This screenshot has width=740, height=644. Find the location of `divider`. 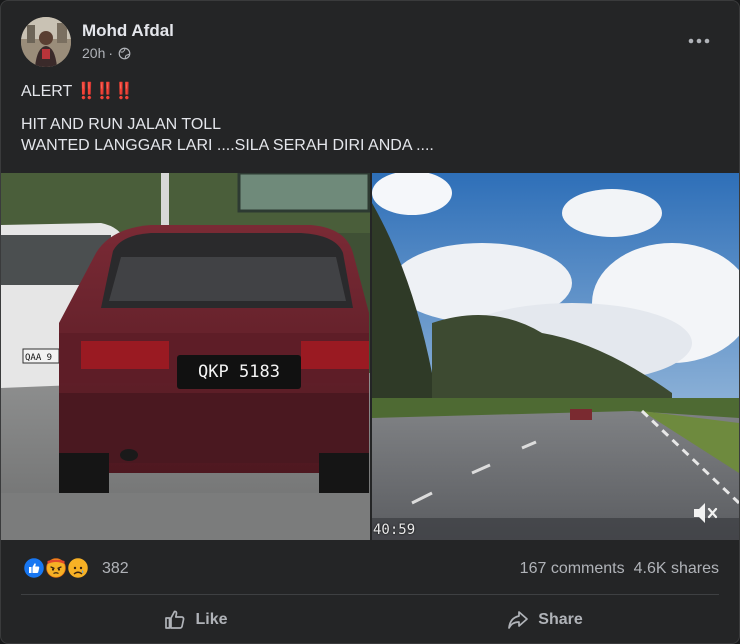

divider is located at coordinates (370, 594).